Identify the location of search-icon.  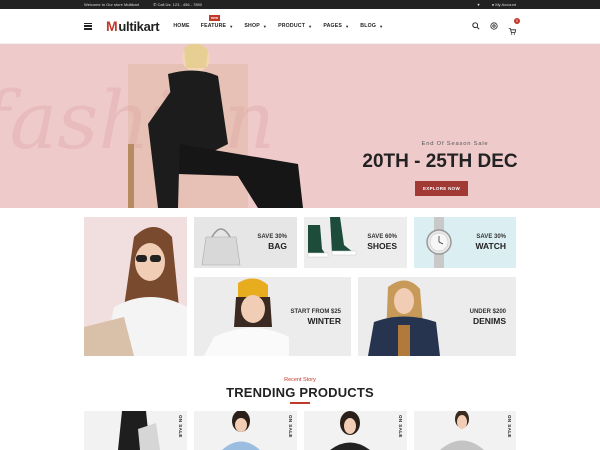
(476, 26).